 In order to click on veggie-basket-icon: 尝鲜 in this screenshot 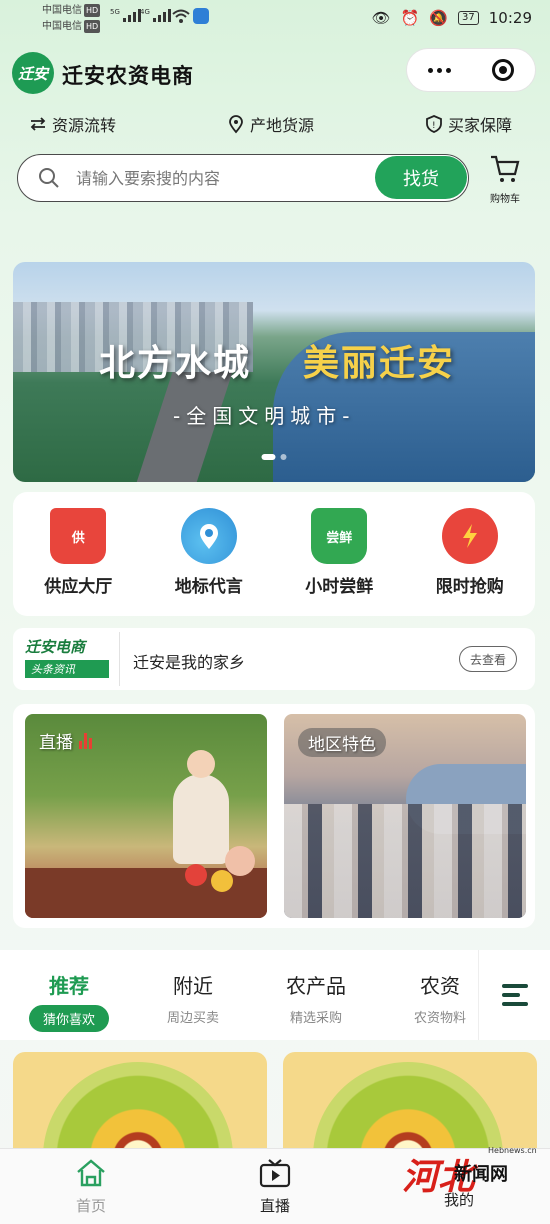, I will do `click(339, 536)`.